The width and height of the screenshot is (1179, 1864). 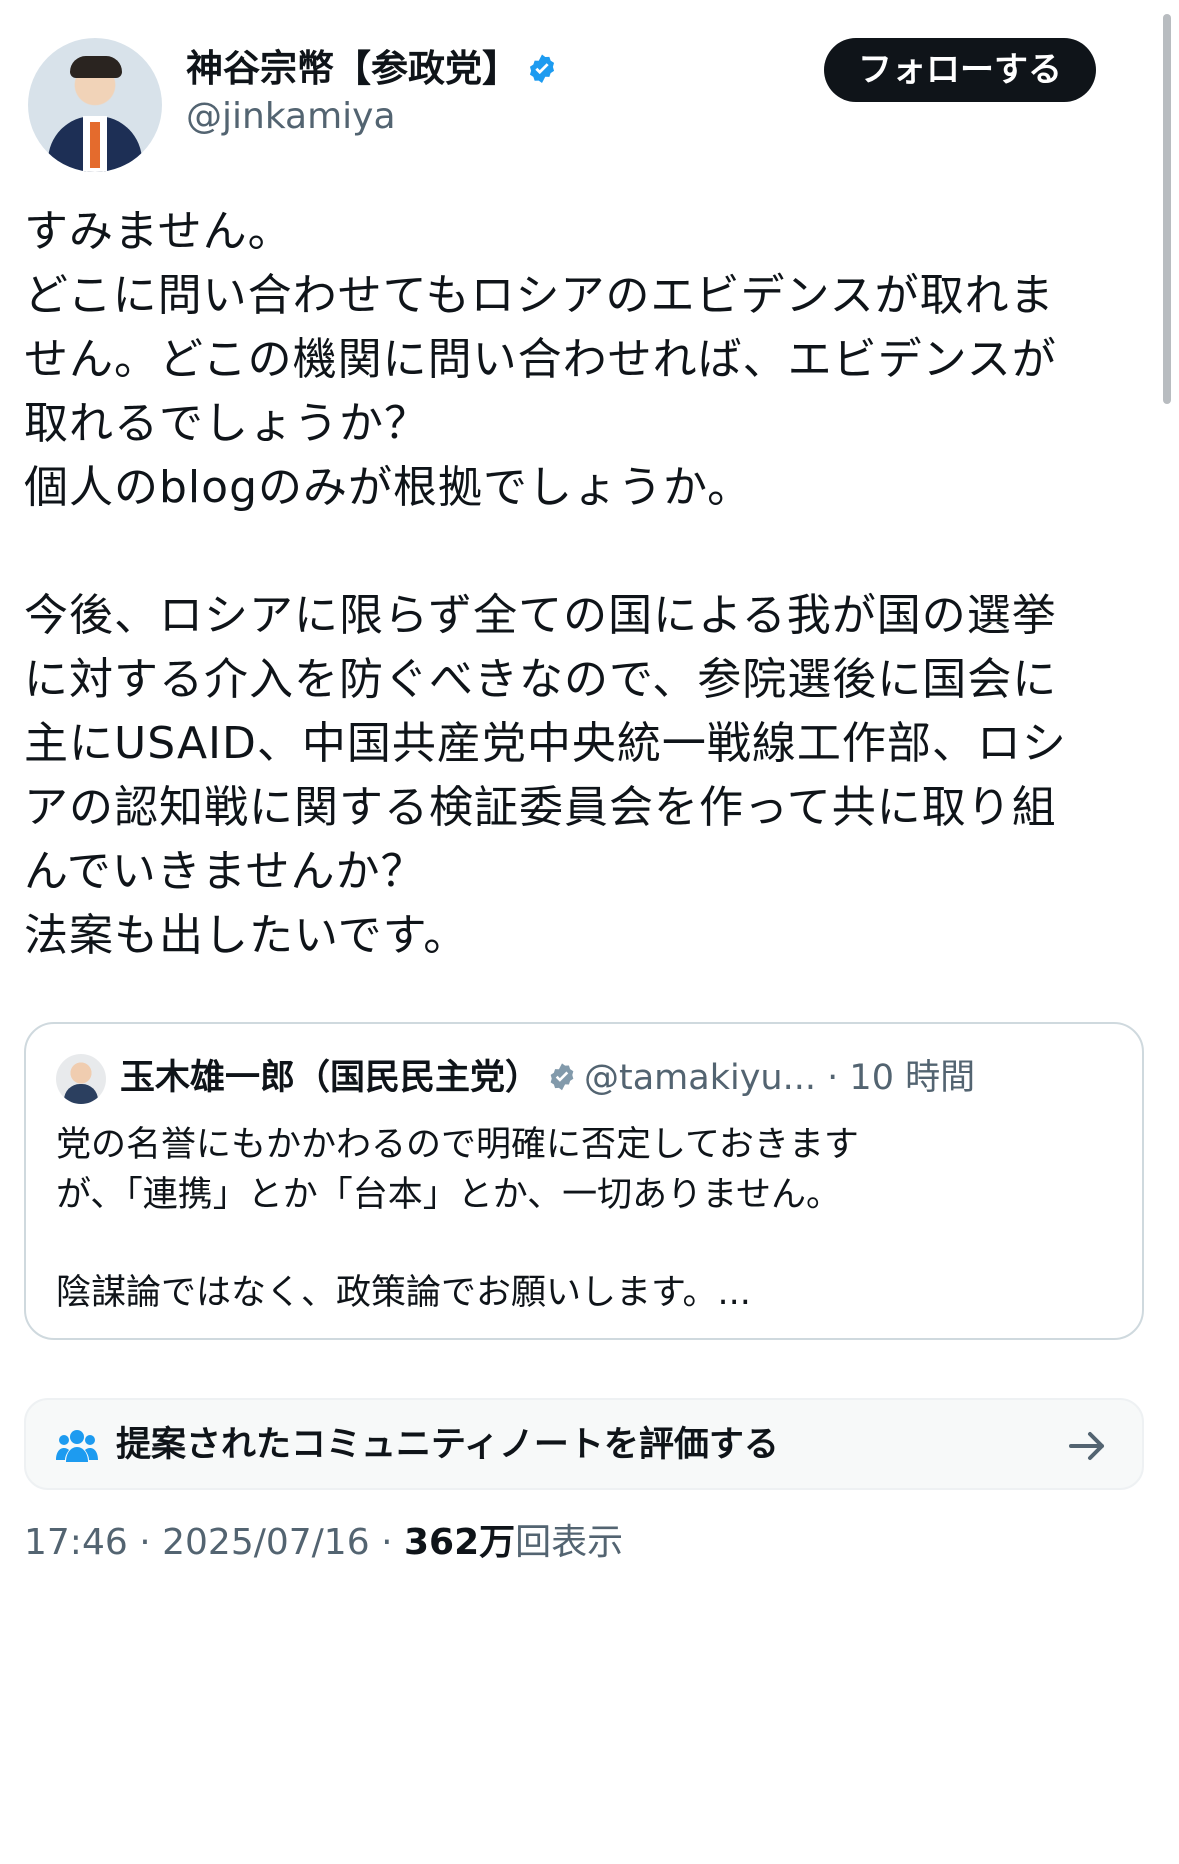 I want to click on author-name: 神谷宗幣【参政党】, so click(x=352, y=68).